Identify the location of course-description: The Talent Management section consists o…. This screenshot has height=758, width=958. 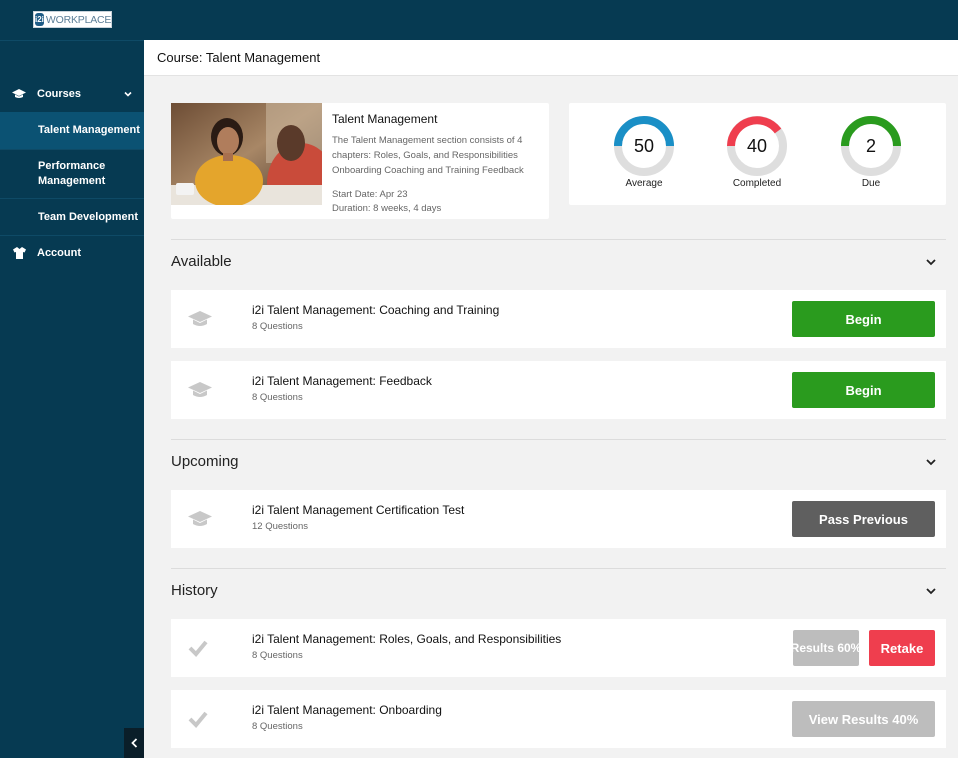
(428, 155).